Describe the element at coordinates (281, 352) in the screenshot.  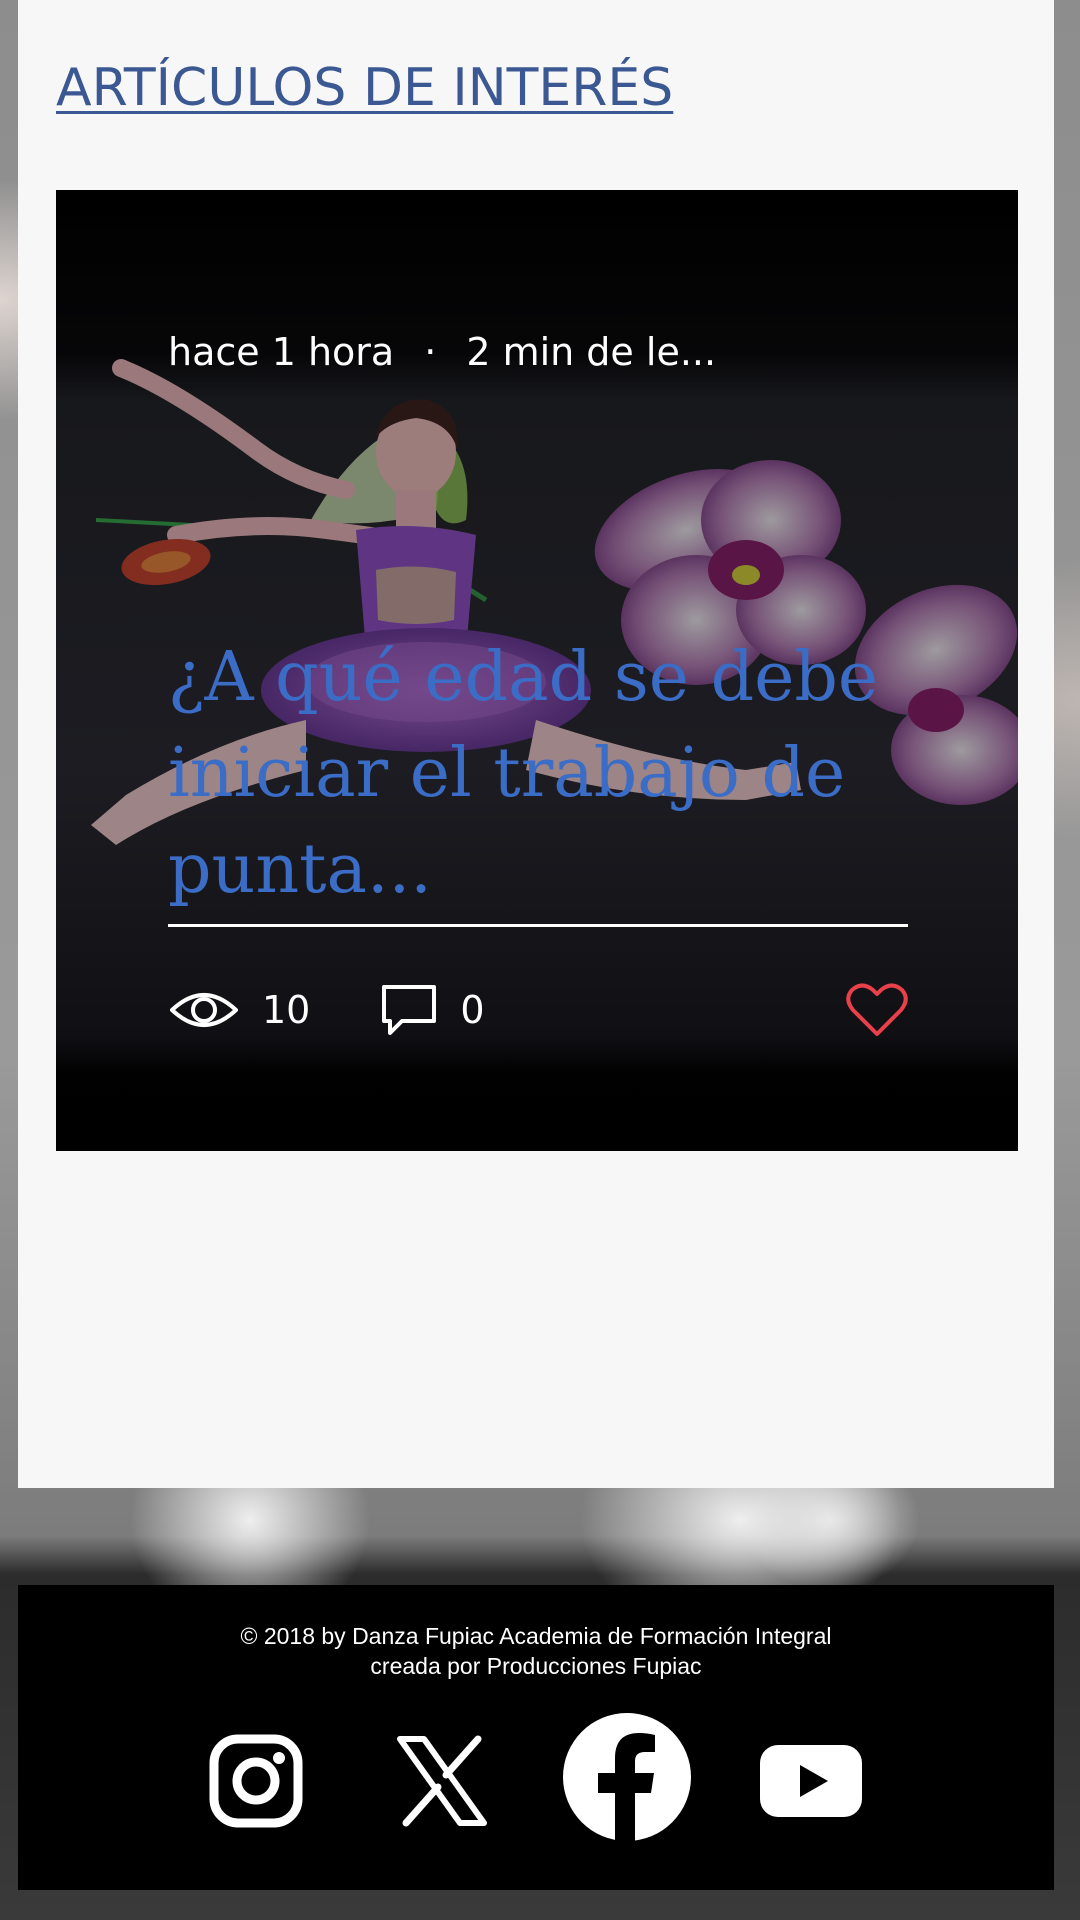
I see `post-time: hace 1 hora` at that location.